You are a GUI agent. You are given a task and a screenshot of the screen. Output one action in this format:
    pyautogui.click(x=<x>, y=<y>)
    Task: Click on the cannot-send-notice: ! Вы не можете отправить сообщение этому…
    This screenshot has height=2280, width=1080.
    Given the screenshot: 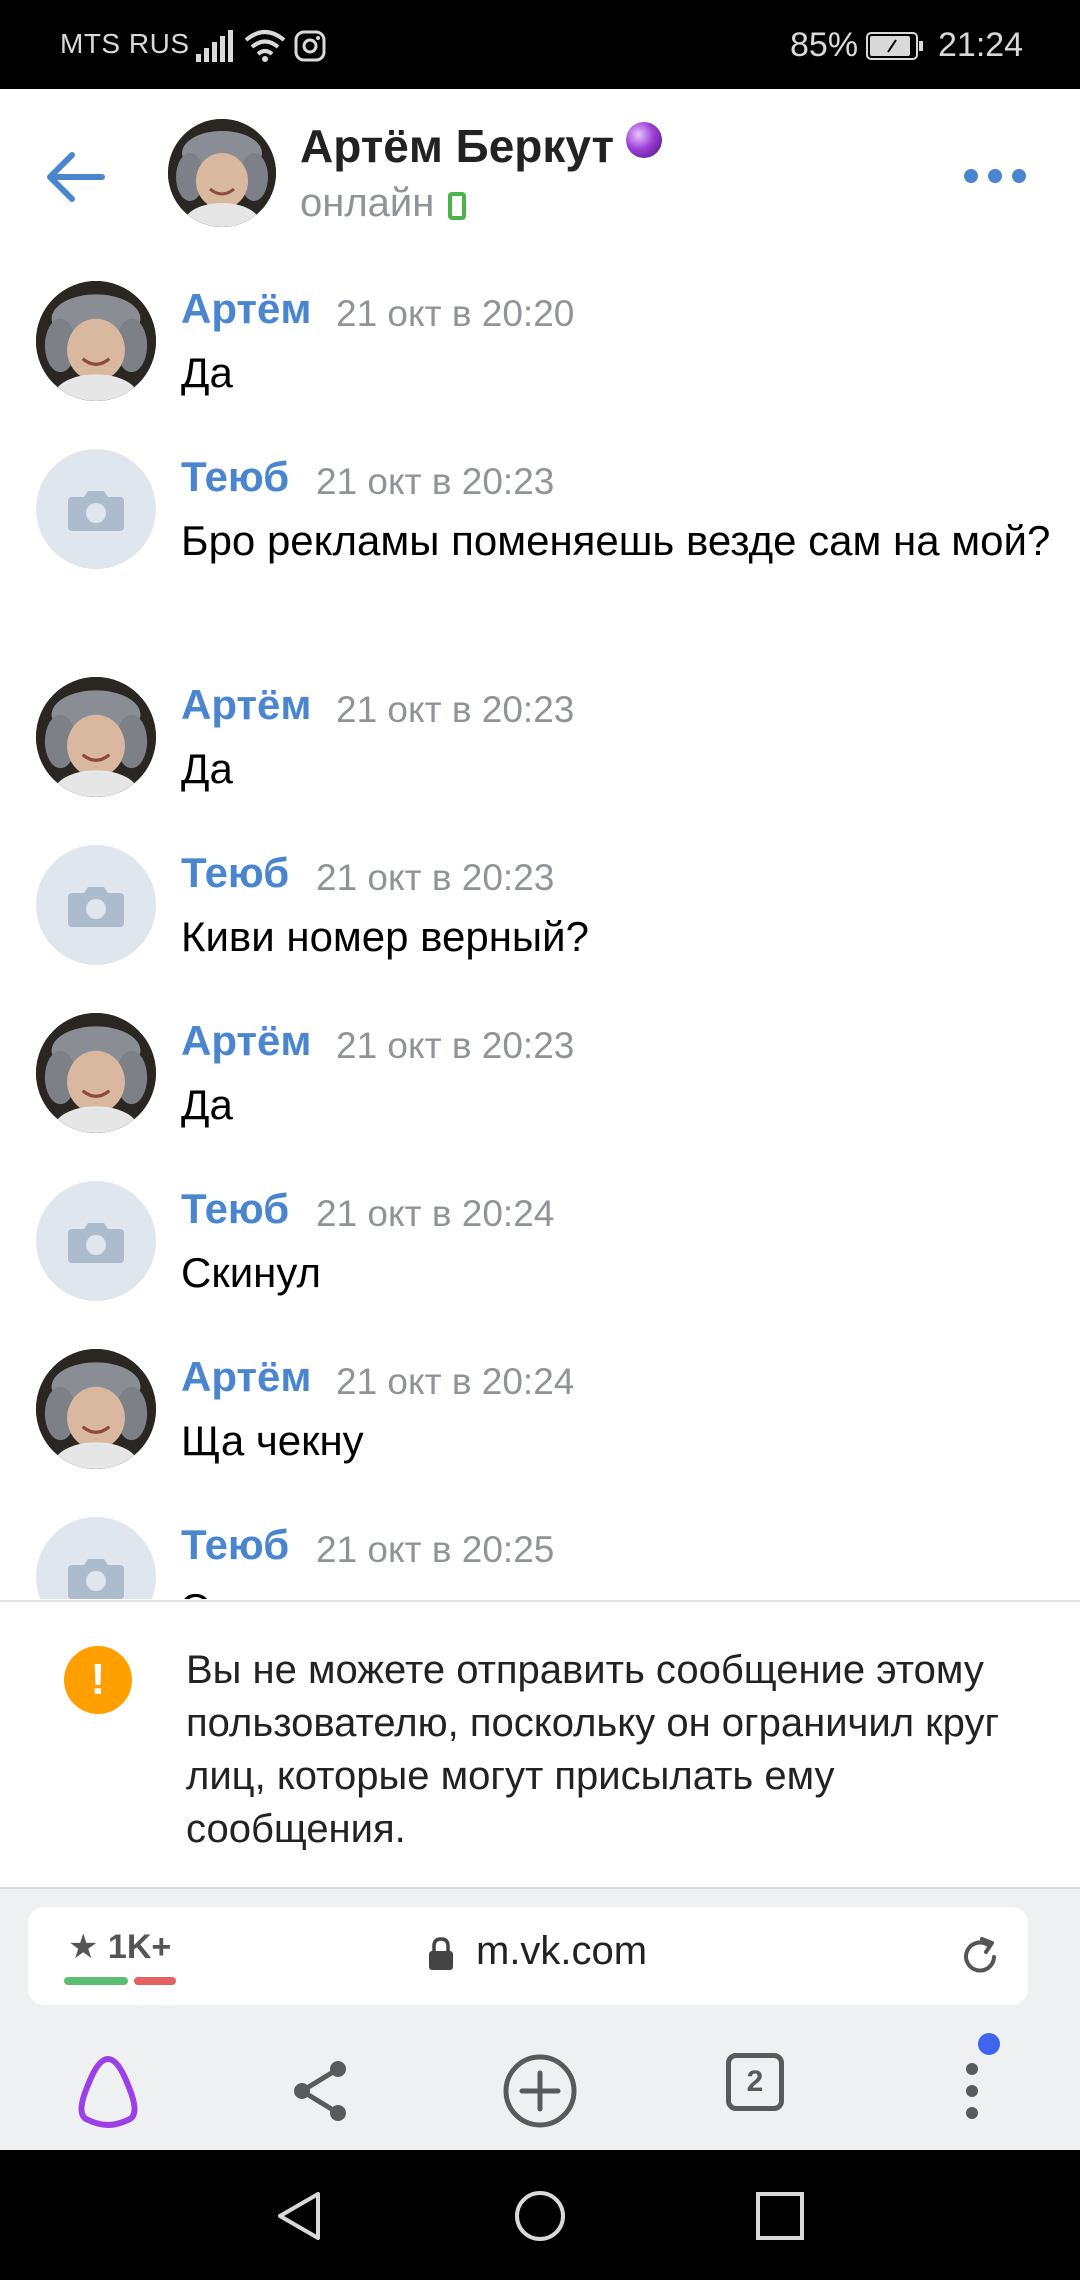 What is the action you would take?
    pyautogui.click(x=540, y=1743)
    